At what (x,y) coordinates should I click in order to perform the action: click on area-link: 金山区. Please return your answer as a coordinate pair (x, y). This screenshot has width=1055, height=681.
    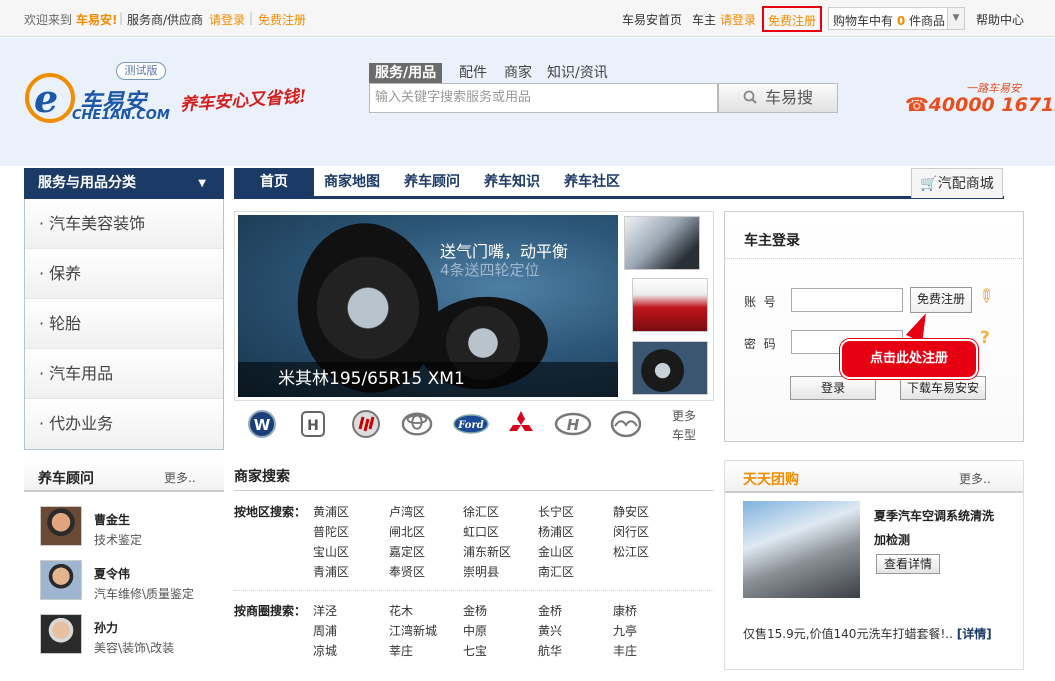
    Looking at the image, I should click on (556, 551).